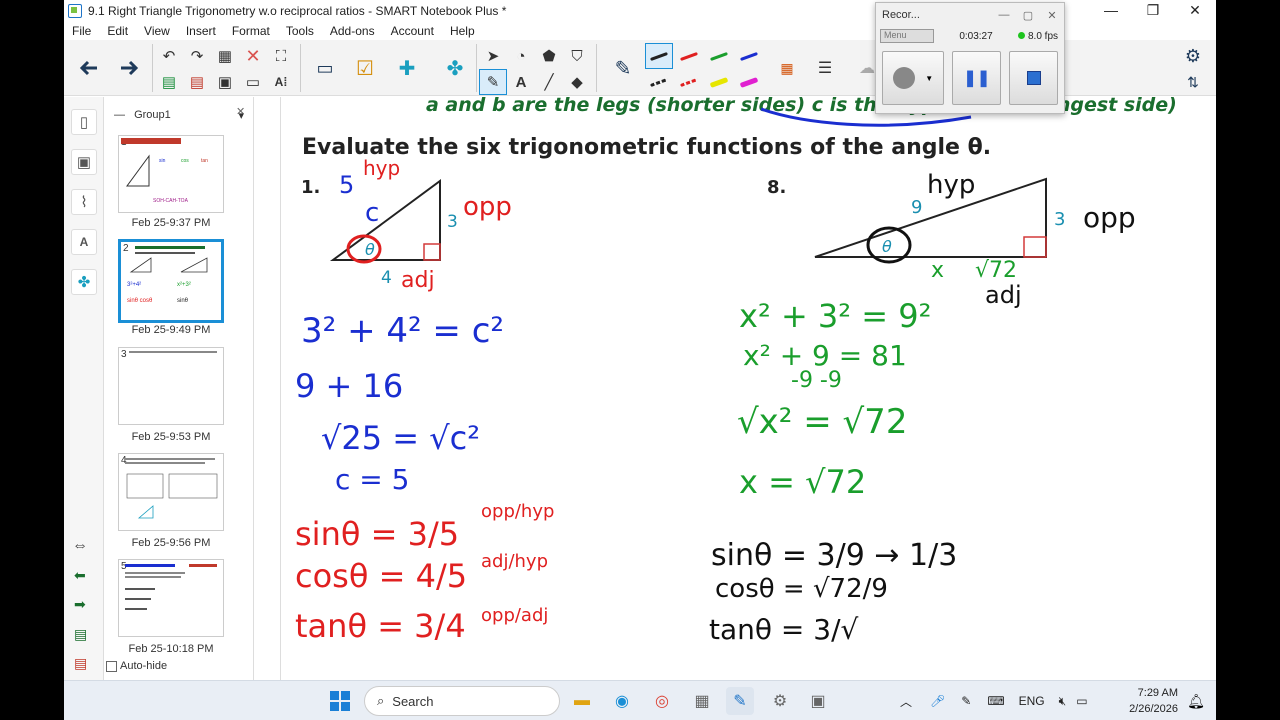 The image size is (1280, 720). Describe the element at coordinates (977, 78) in the screenshot. I see `pause-button: ❚❚` at that location.